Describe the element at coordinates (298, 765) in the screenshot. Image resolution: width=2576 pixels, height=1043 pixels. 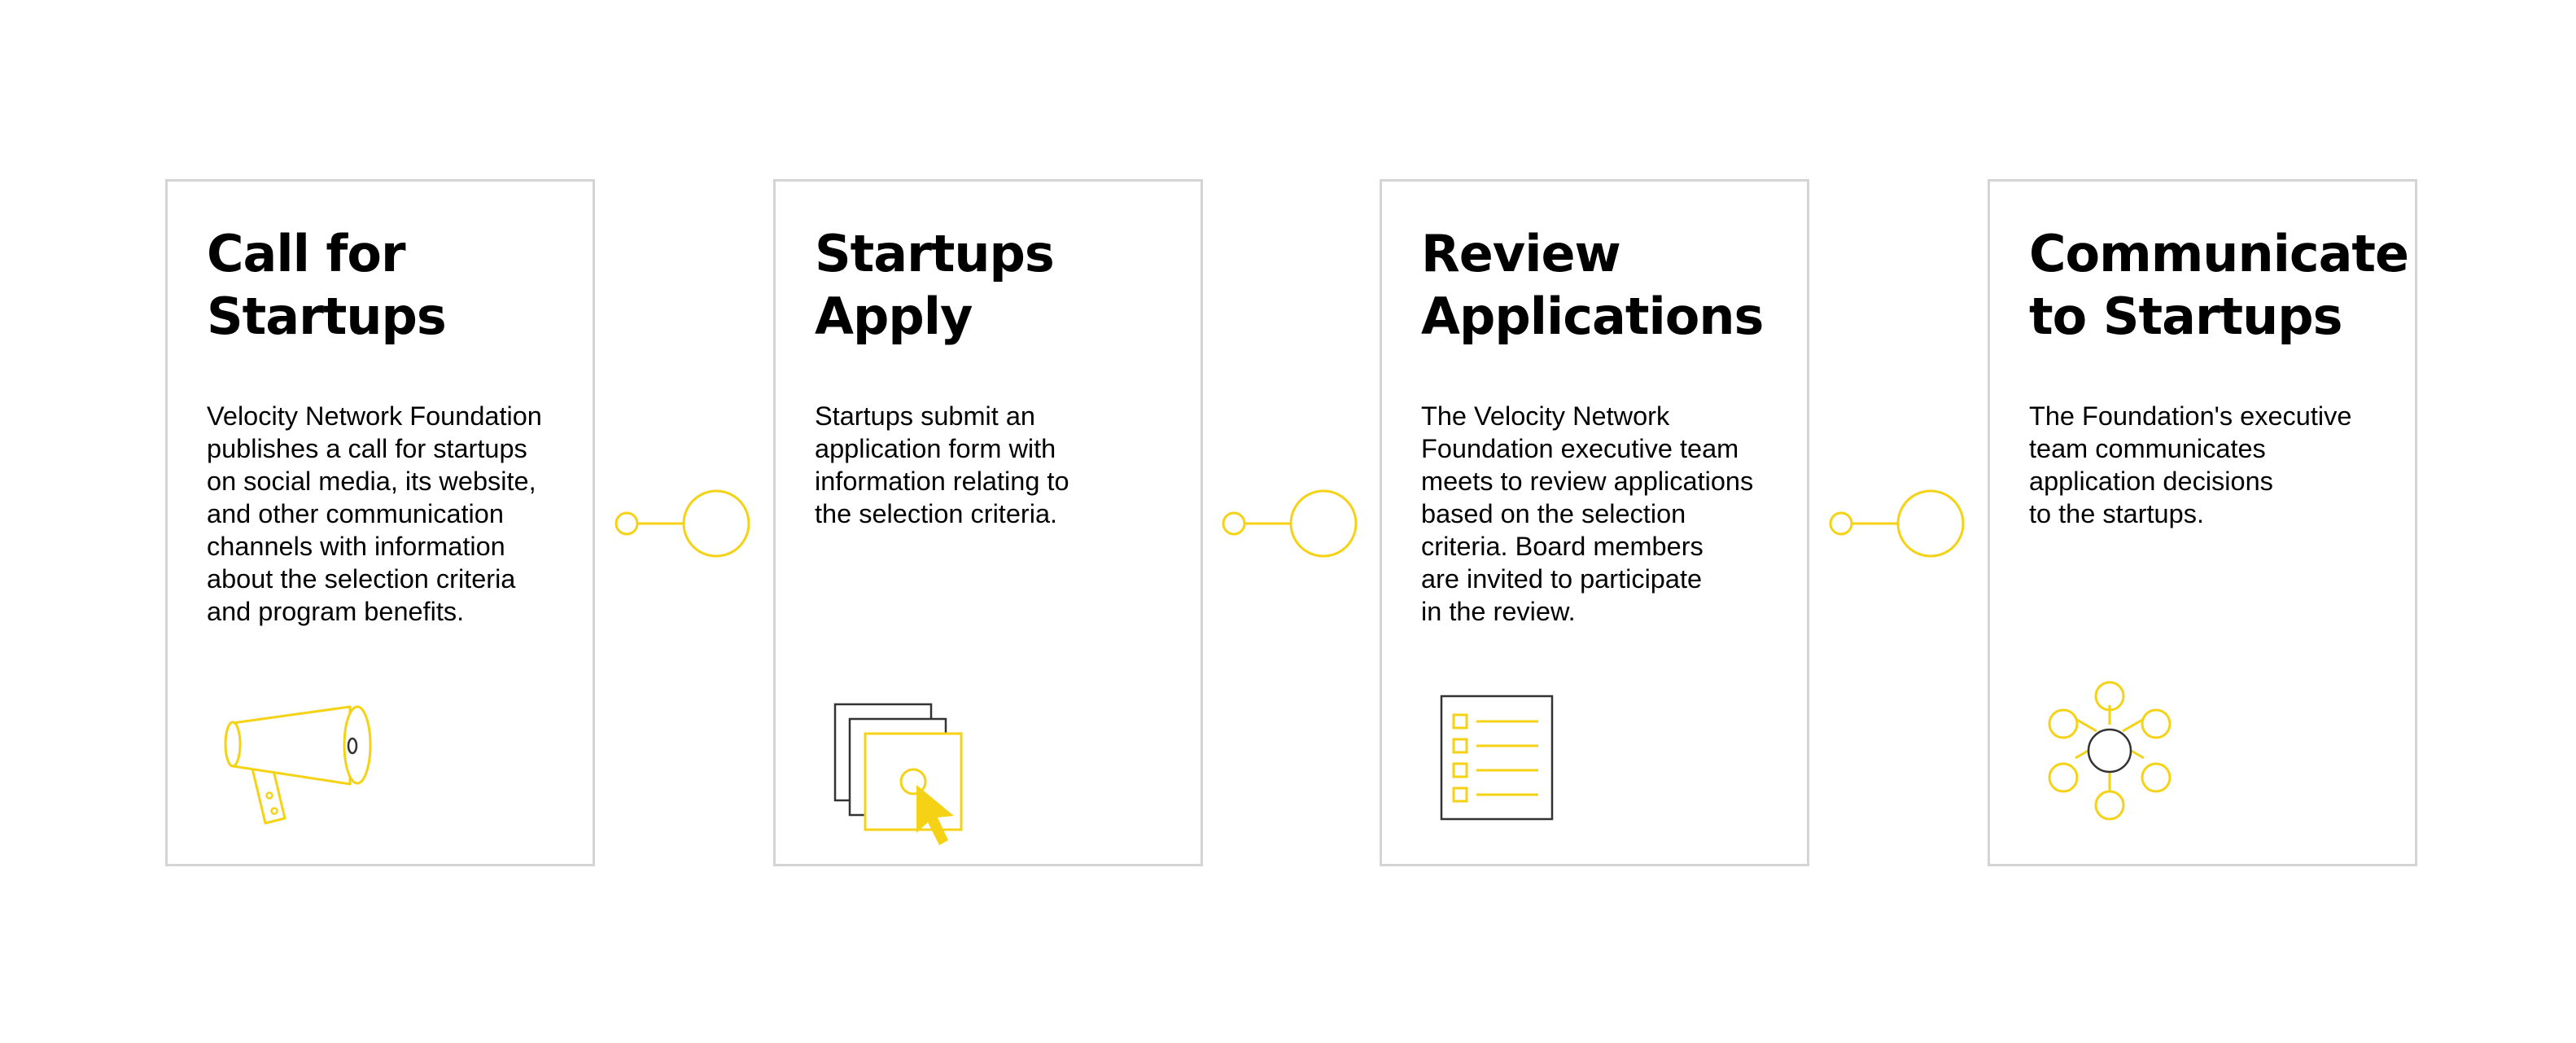
I see `megaphone-icon` at that location.